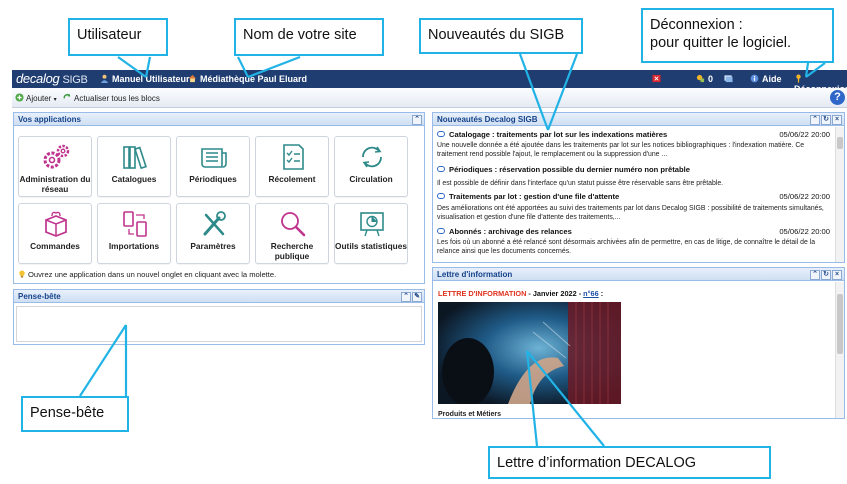  Describe the element at coordinates (36, 98) in the screenshot. I see `add-block-button: Ajouter ▾` at that location.